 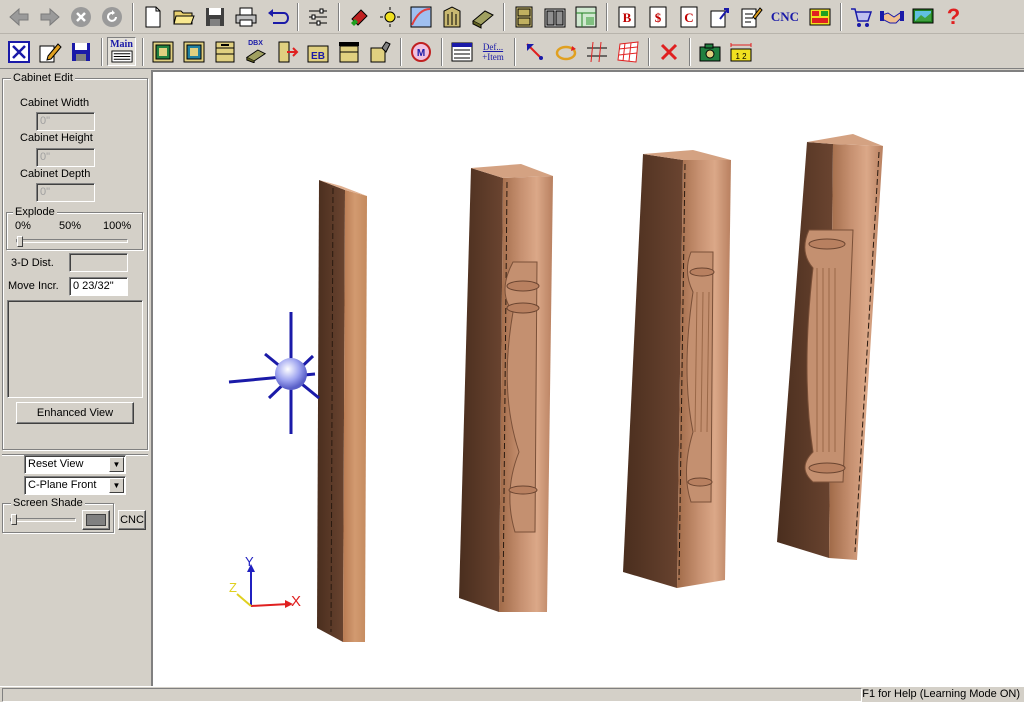 I want to click on rotate-icon, so click(x=565, y=51).